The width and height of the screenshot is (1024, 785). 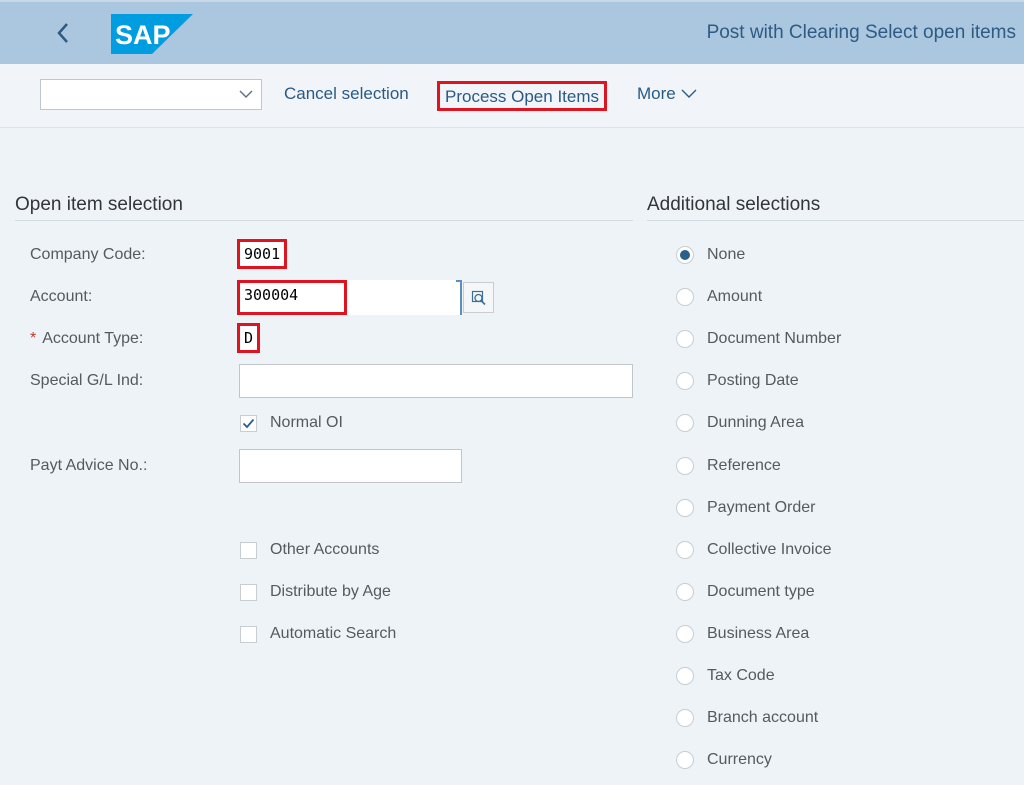 I want to click on radio-option-payment-order: Payment Order, so click(x=746, y=507).